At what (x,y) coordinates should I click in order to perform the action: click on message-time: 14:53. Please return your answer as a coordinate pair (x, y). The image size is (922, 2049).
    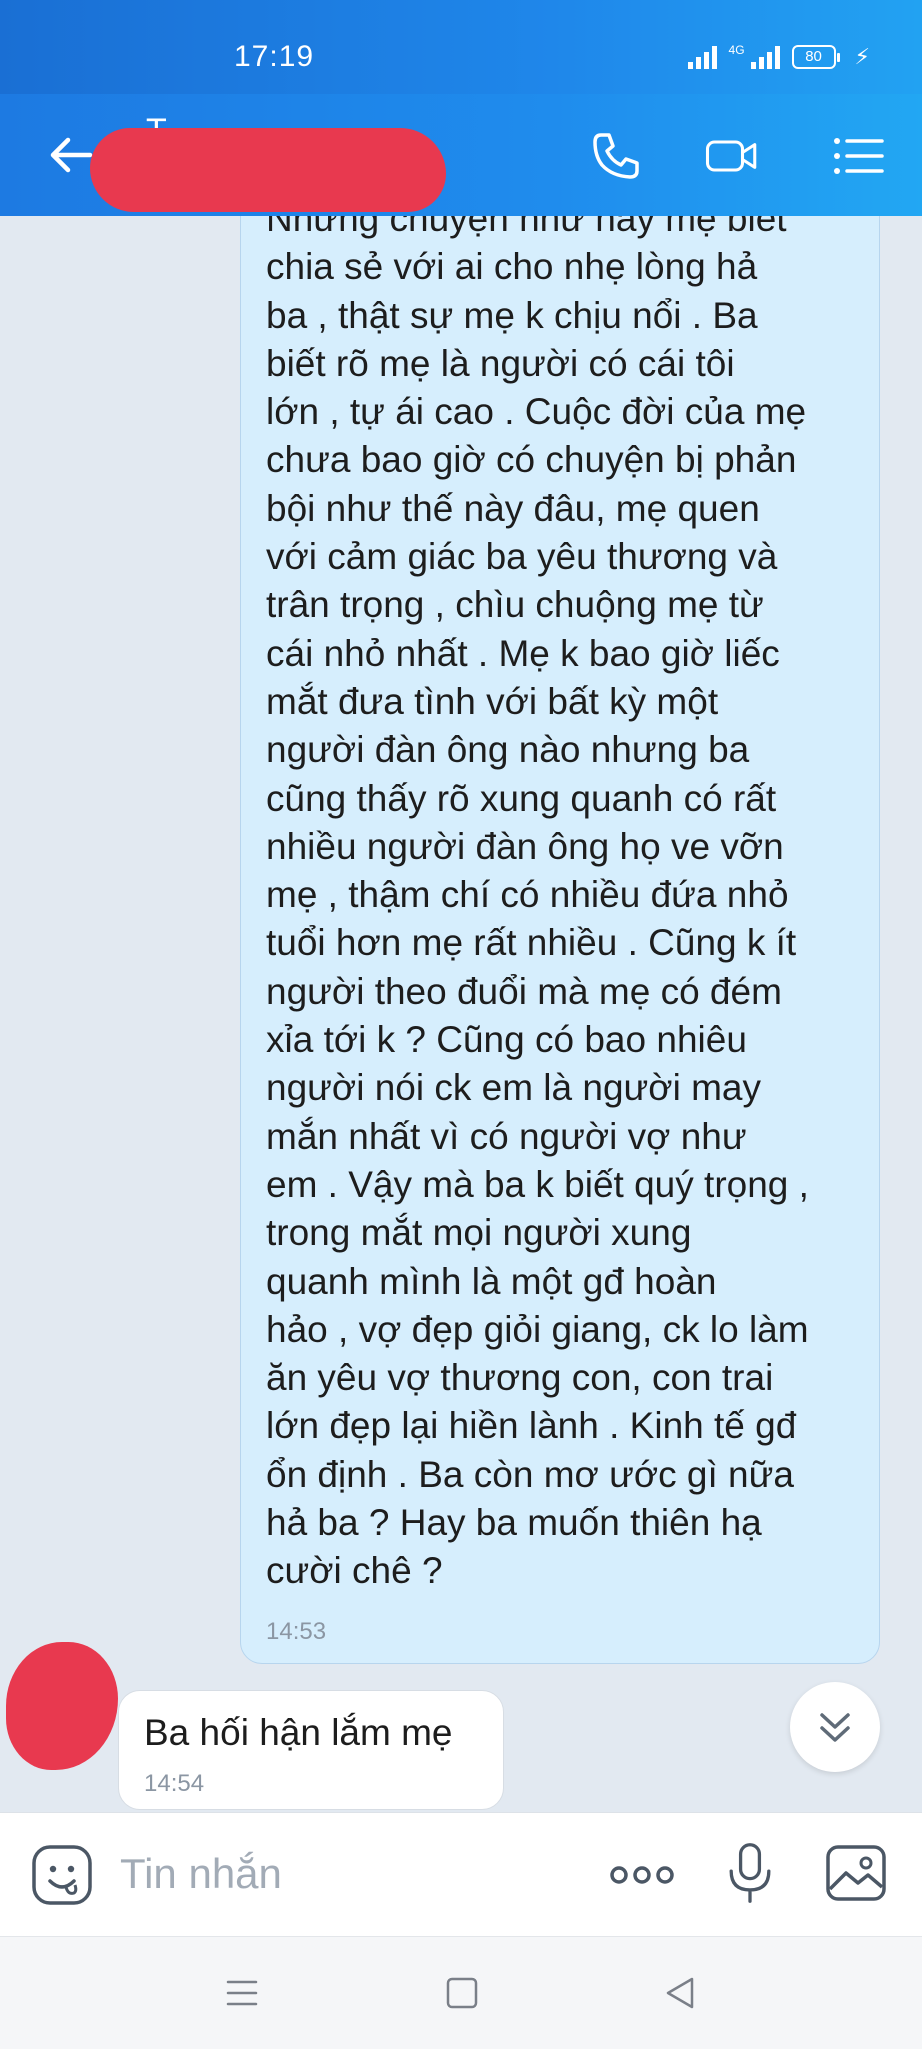
    Looking at the image, I should click on (296, 1631).